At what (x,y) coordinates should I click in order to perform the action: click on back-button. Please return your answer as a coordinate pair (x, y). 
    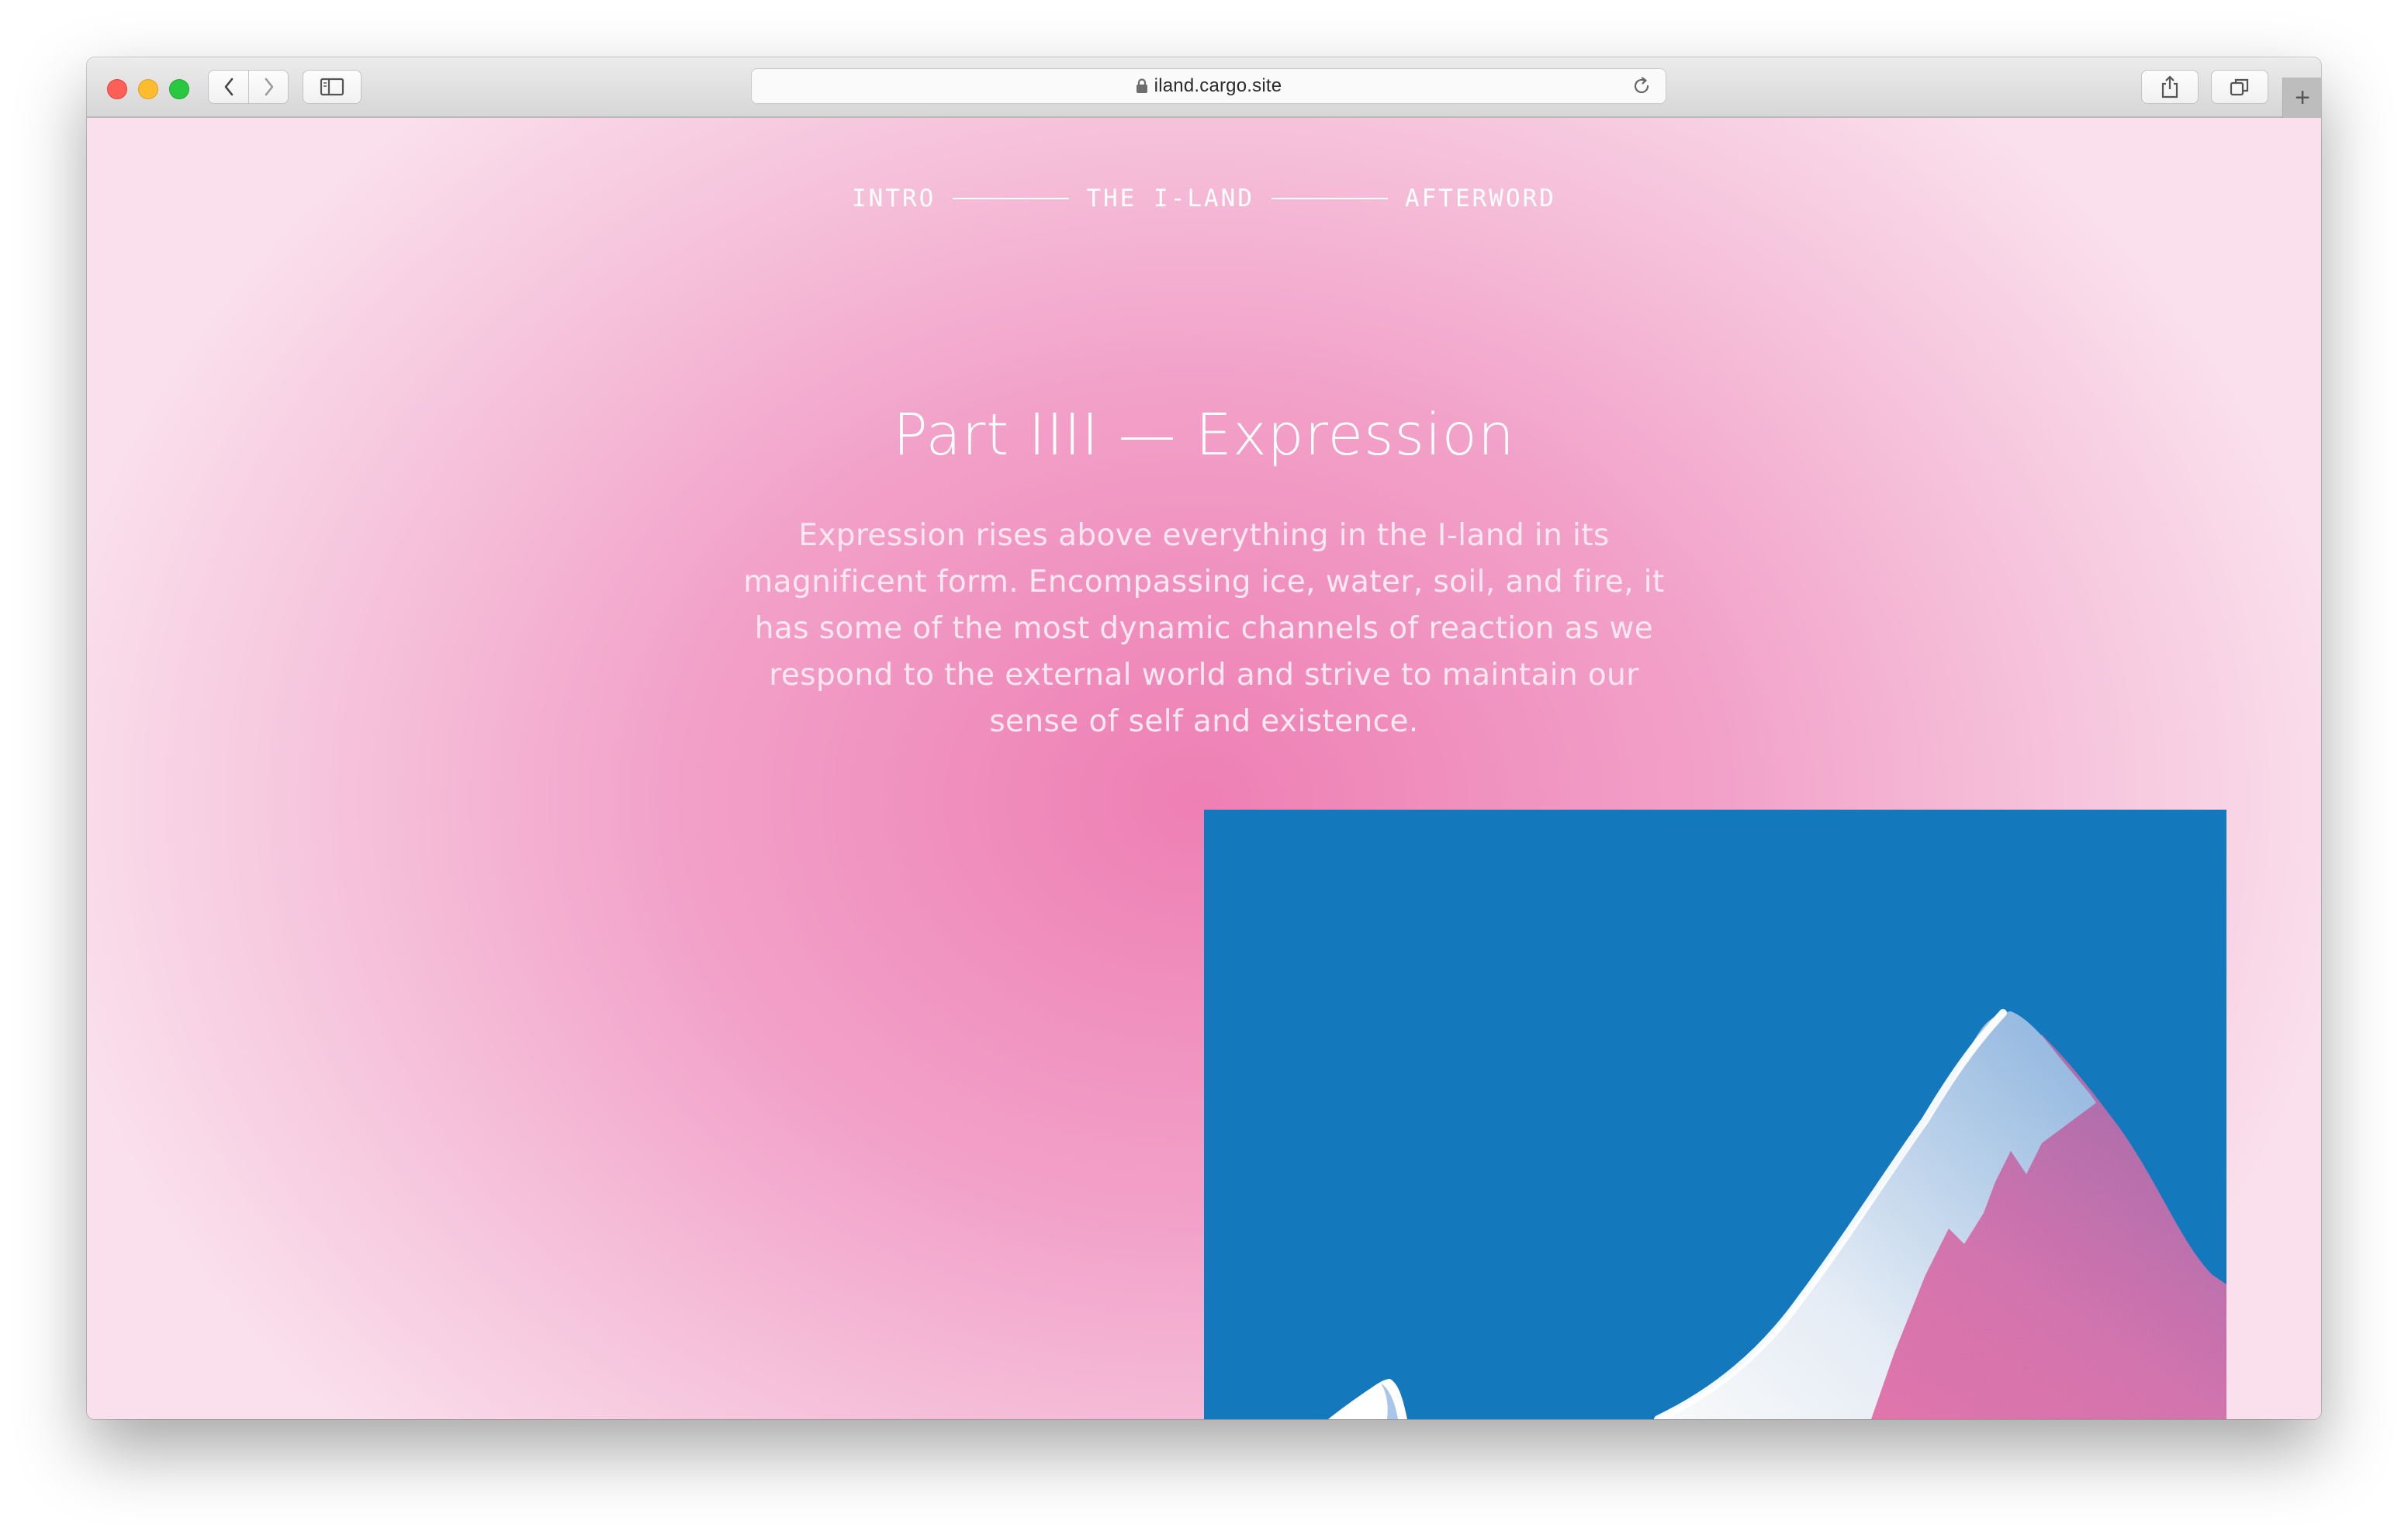
    Looking at the image, I should click on (229, 87).